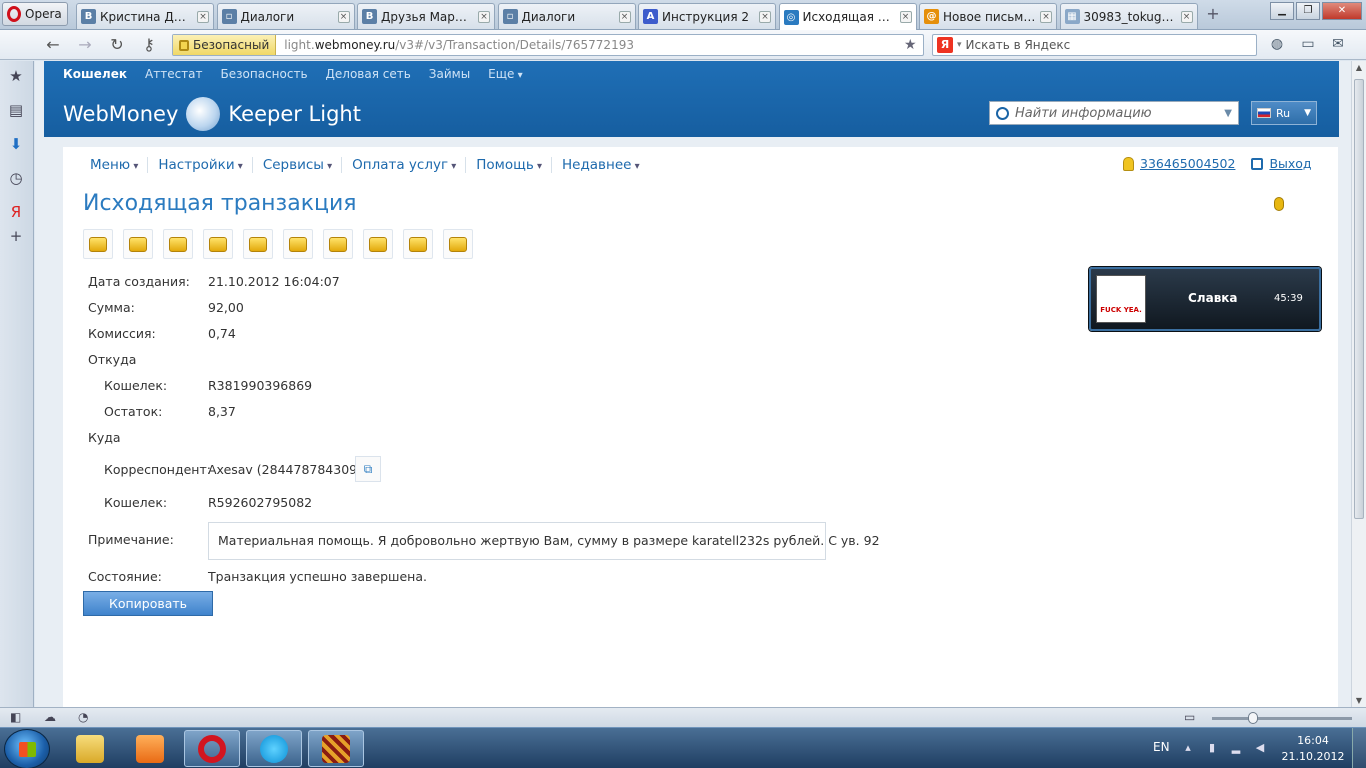 This screenshot has width=1366, height=768. I want to click on game-icon, so click(336, 748).